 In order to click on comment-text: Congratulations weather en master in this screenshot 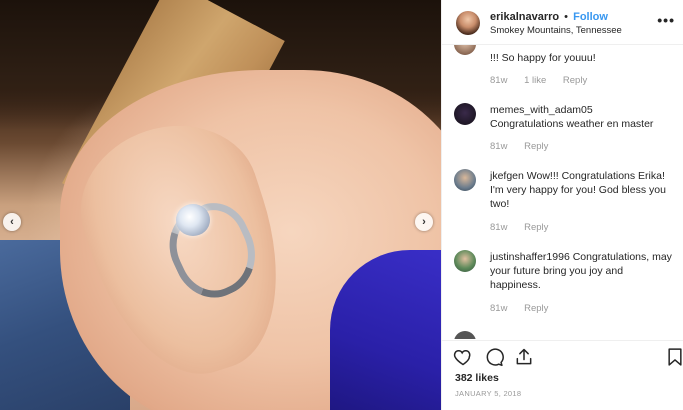, I will do `click(572, 124)`.